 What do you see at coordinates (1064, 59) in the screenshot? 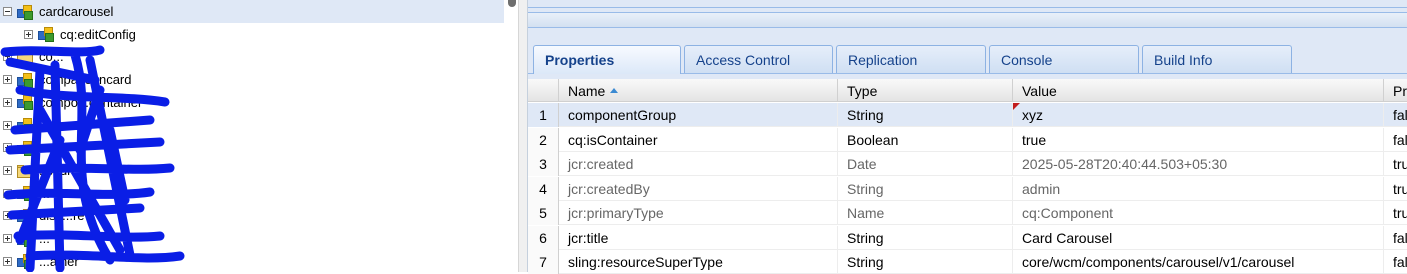
I see `tab-console: Console` at bounding box center [1064, 59].